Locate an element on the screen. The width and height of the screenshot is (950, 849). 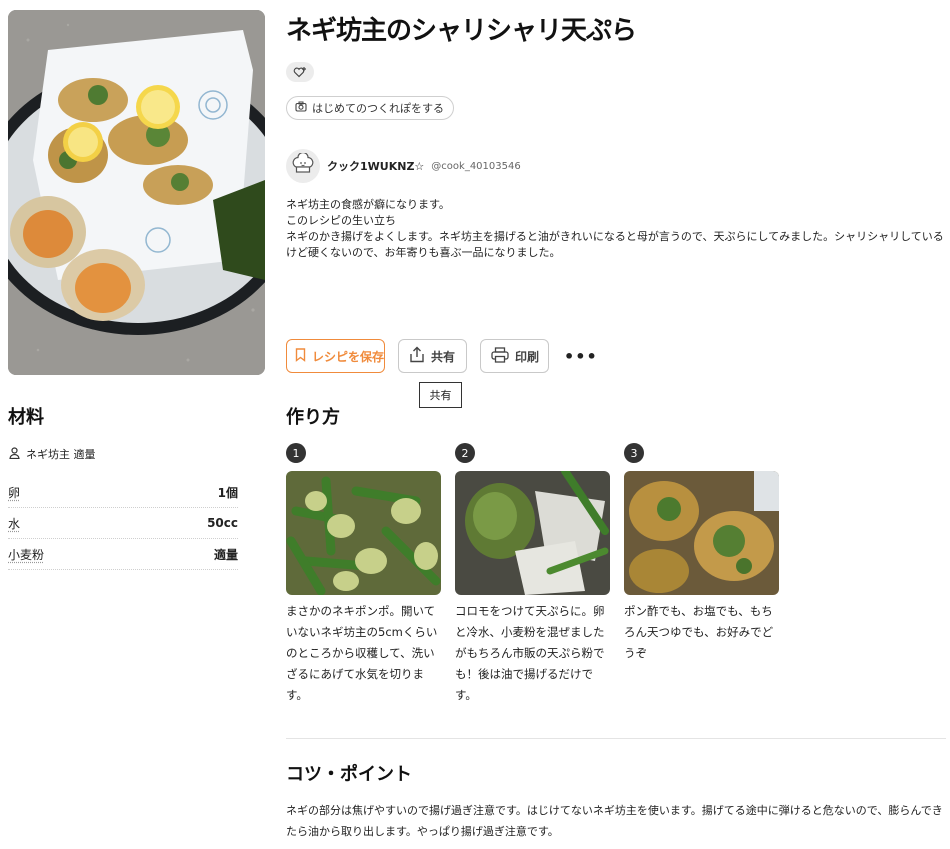
ingredients-heading: 材料 is located at coordinates (26, 417).